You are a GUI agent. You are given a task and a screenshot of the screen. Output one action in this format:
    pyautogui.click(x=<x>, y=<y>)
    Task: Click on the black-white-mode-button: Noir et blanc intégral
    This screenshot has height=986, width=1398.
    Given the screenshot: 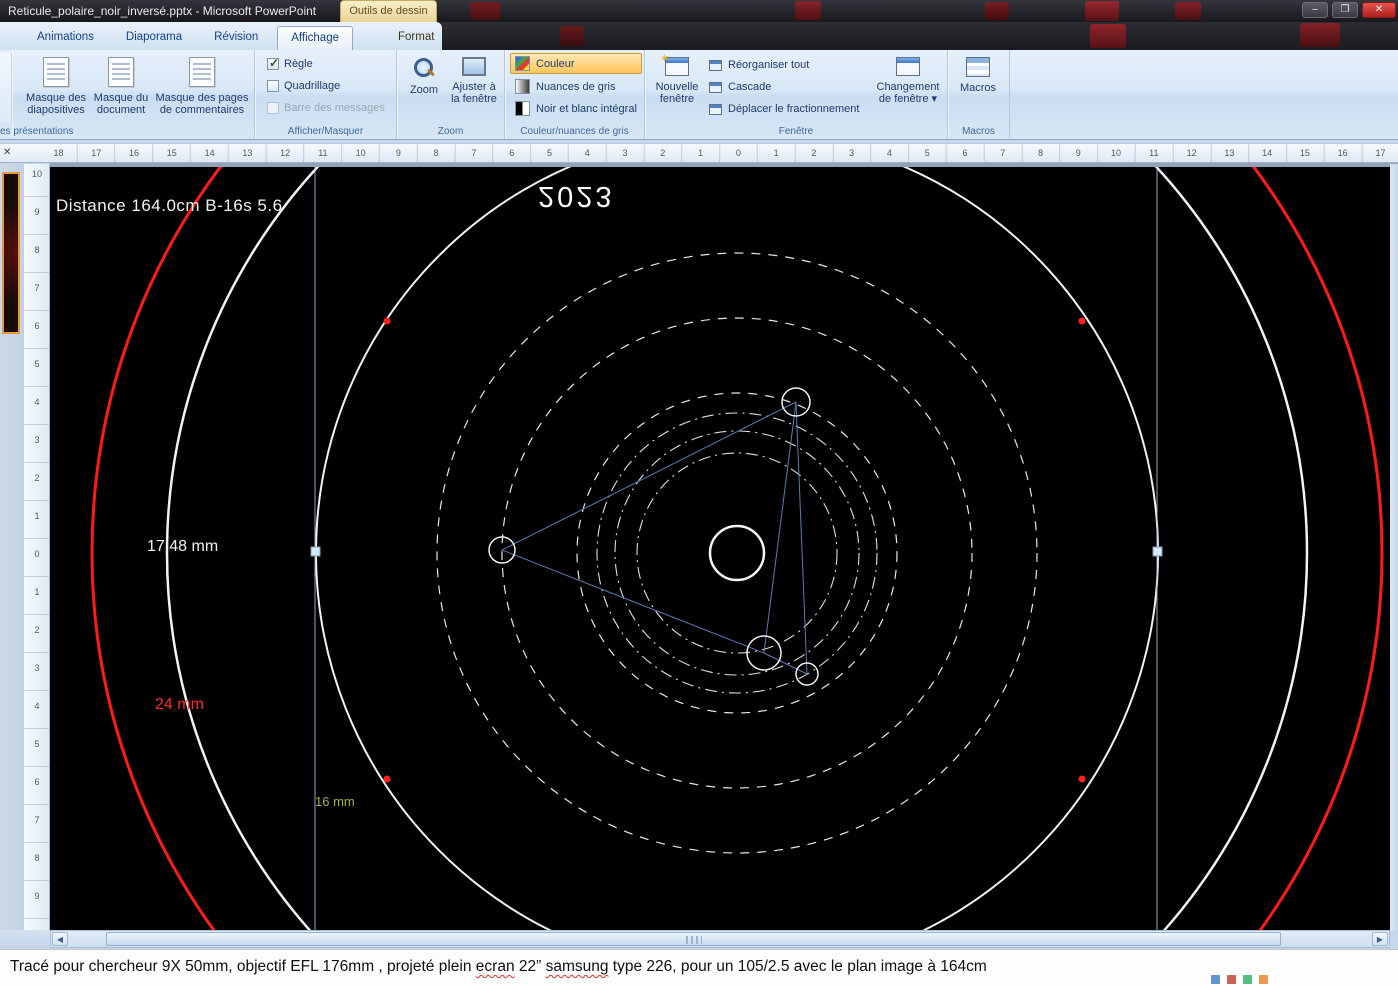 What is the action you would take?
    pyautogui.click(x=576, y=108)
    